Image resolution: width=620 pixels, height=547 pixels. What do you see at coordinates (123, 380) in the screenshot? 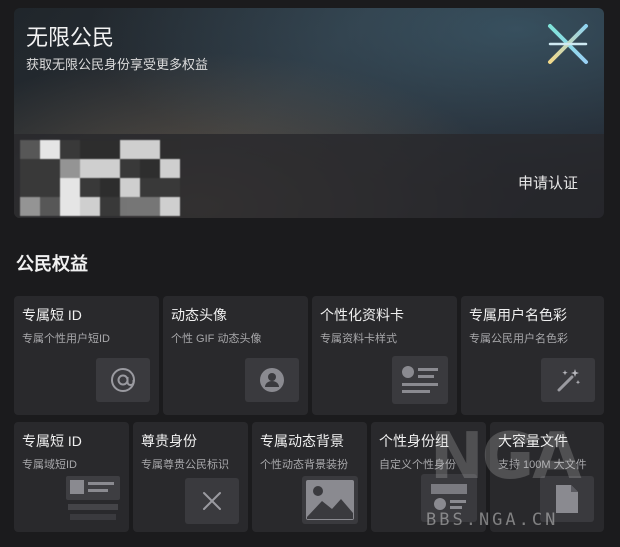
I see `at-icon` at bounding box center [123, 380].